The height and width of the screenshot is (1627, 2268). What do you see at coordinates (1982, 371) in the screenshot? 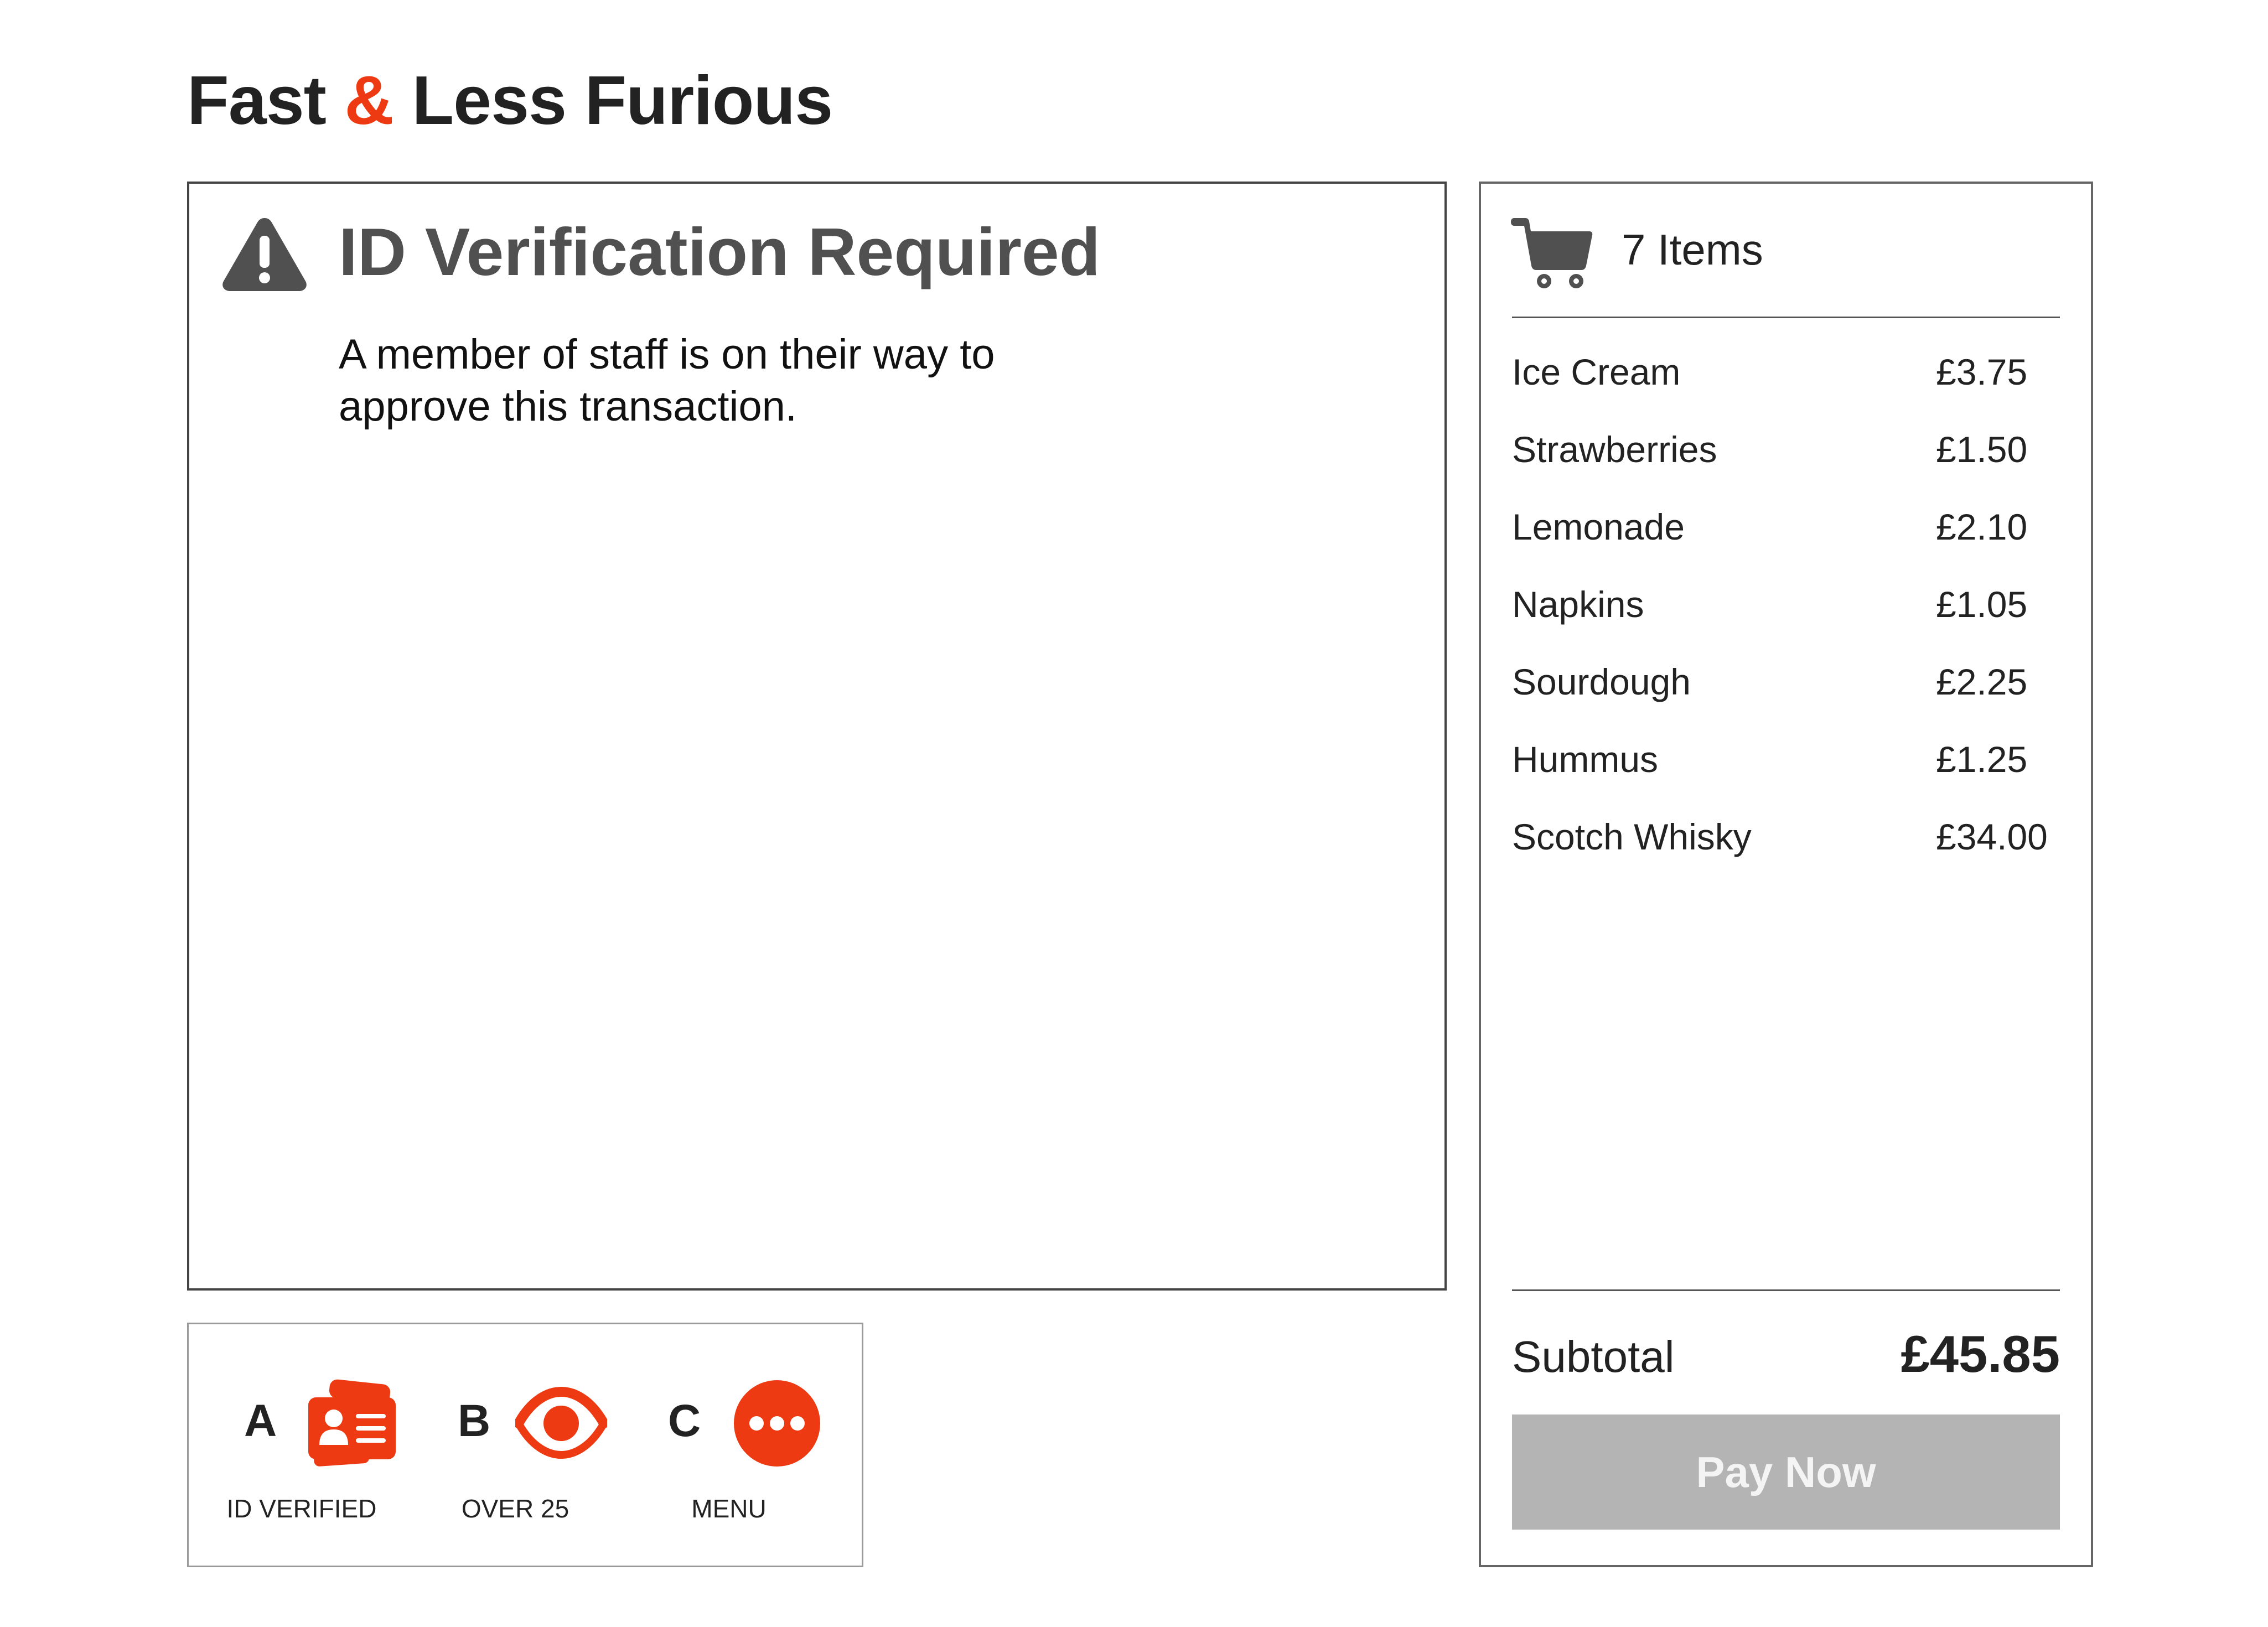
I see `item-price: £3.75` at bounding box center [1982, 371].